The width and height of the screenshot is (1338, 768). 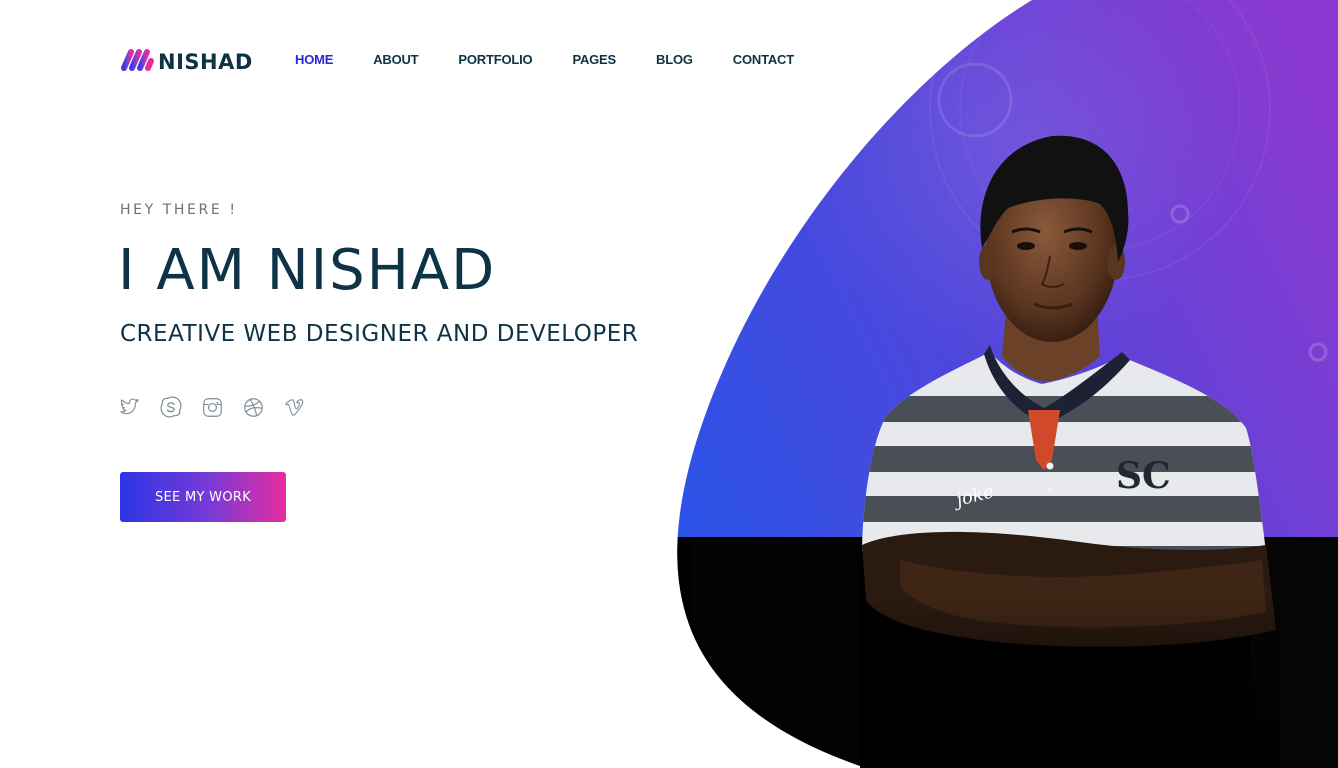 What do you see at coordinates (395, 60) in the screenshot?
I see `nav-about: ABOUT` at bounding box center [395, 60].